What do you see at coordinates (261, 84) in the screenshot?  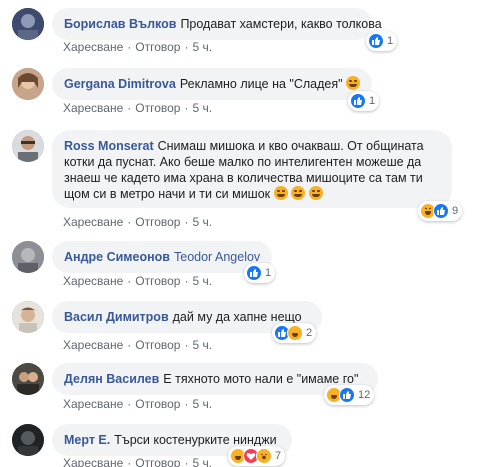 I see `comment-text: Рекламно лице на "Сладея"` at bounding box center [261, 84].